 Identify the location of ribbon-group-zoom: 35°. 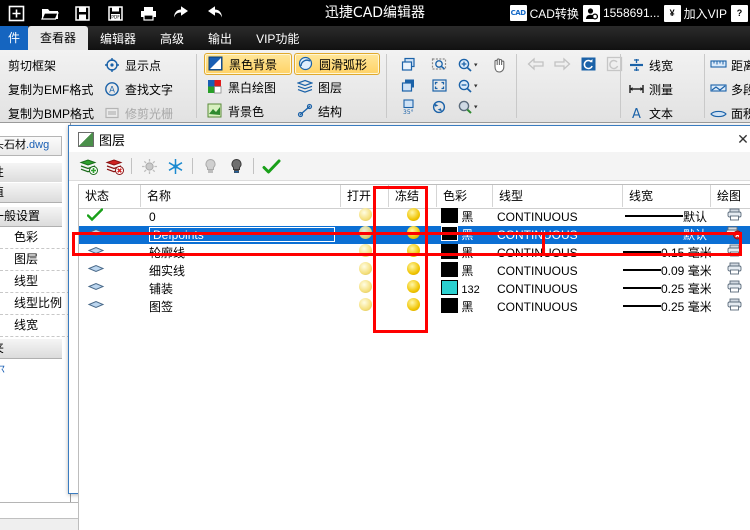
(455, 86).